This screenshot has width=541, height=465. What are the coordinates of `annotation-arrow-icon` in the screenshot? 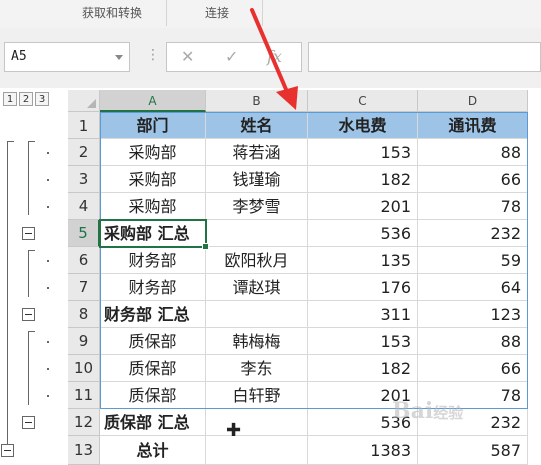 It's located at (274, 59).